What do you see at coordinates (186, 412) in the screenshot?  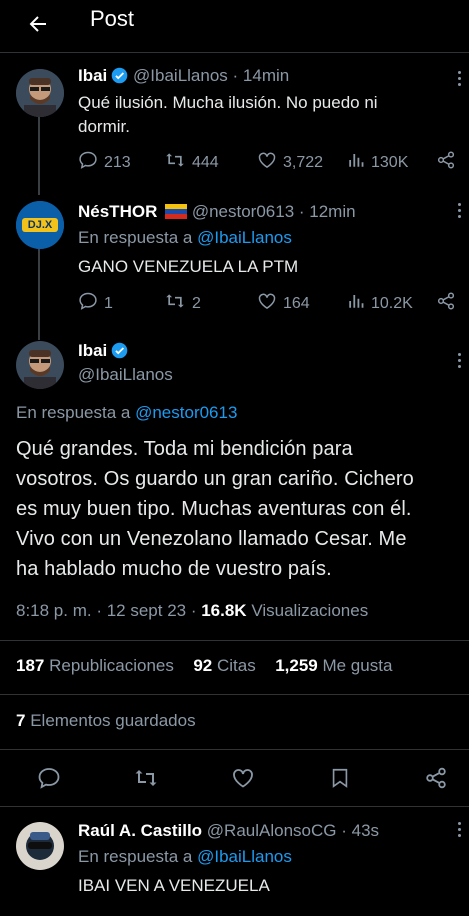 I see `reply-to-link: @nestor0613` at bounding box center [186, 412].